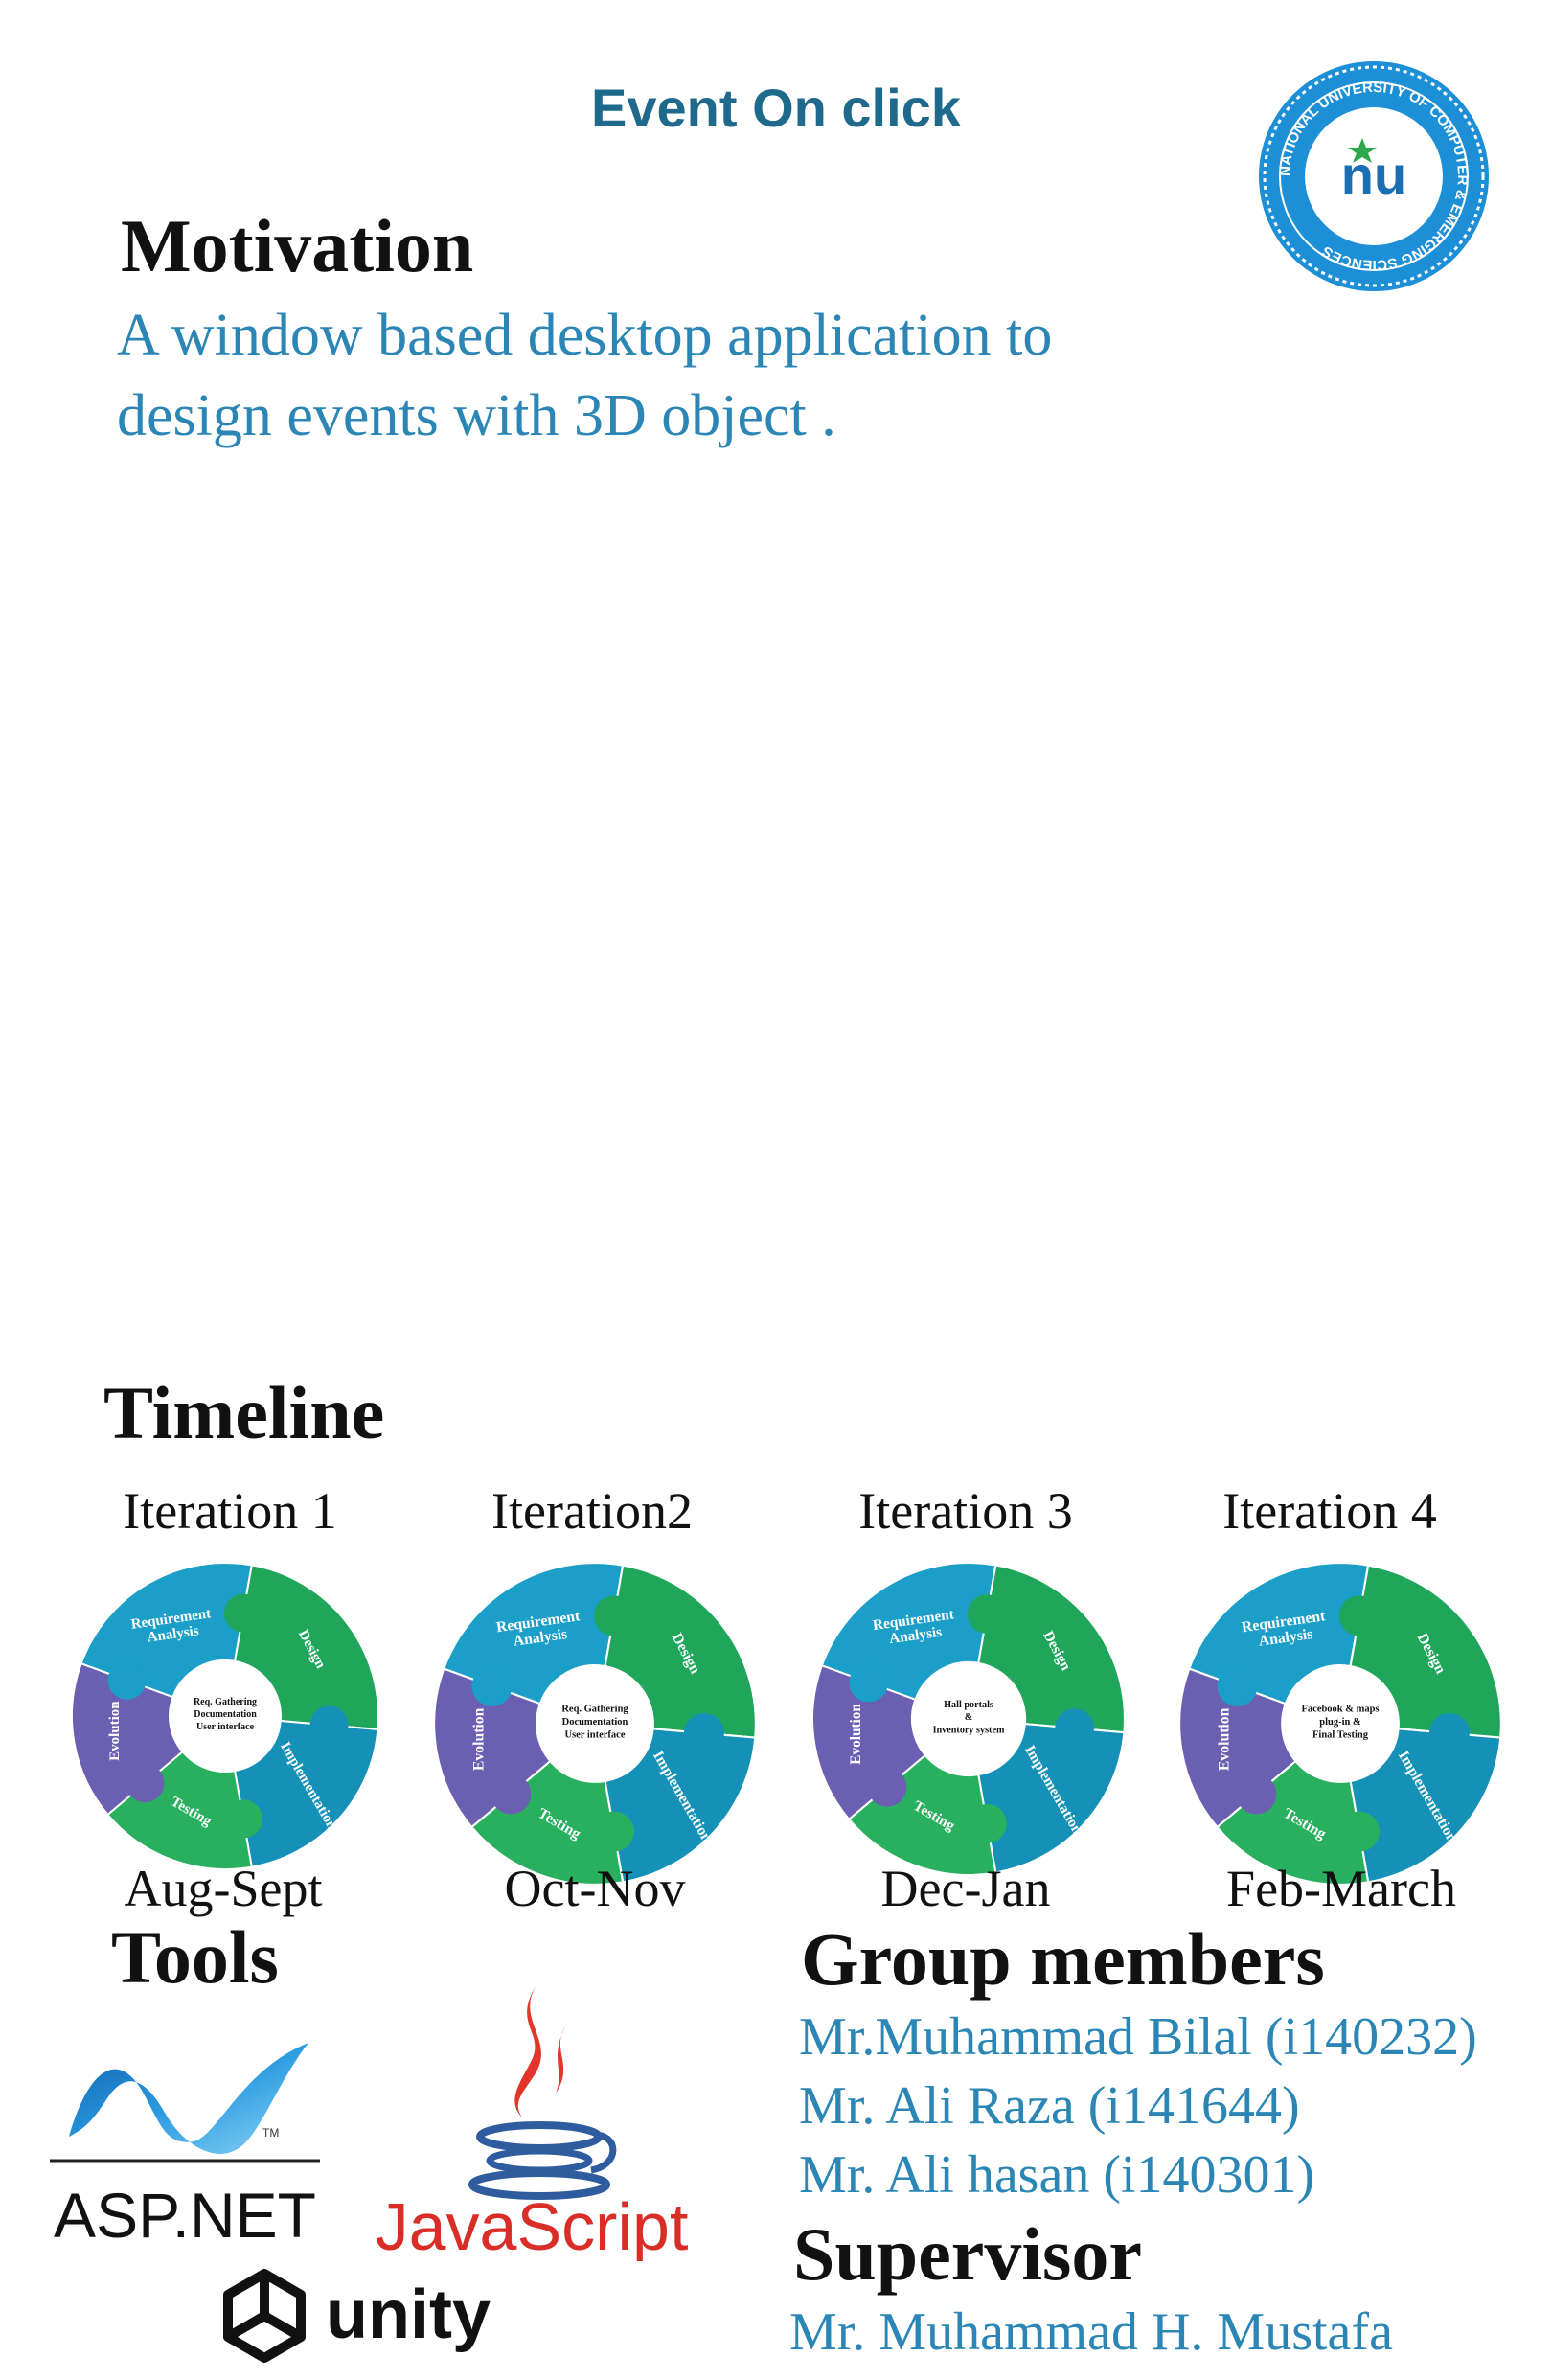 The width and height of the screenshot is (1552, 2380). Describe the element at coordinates (230, 1511) in the screenshot. I see `iteration-1-label: Iteration 1` at that location.